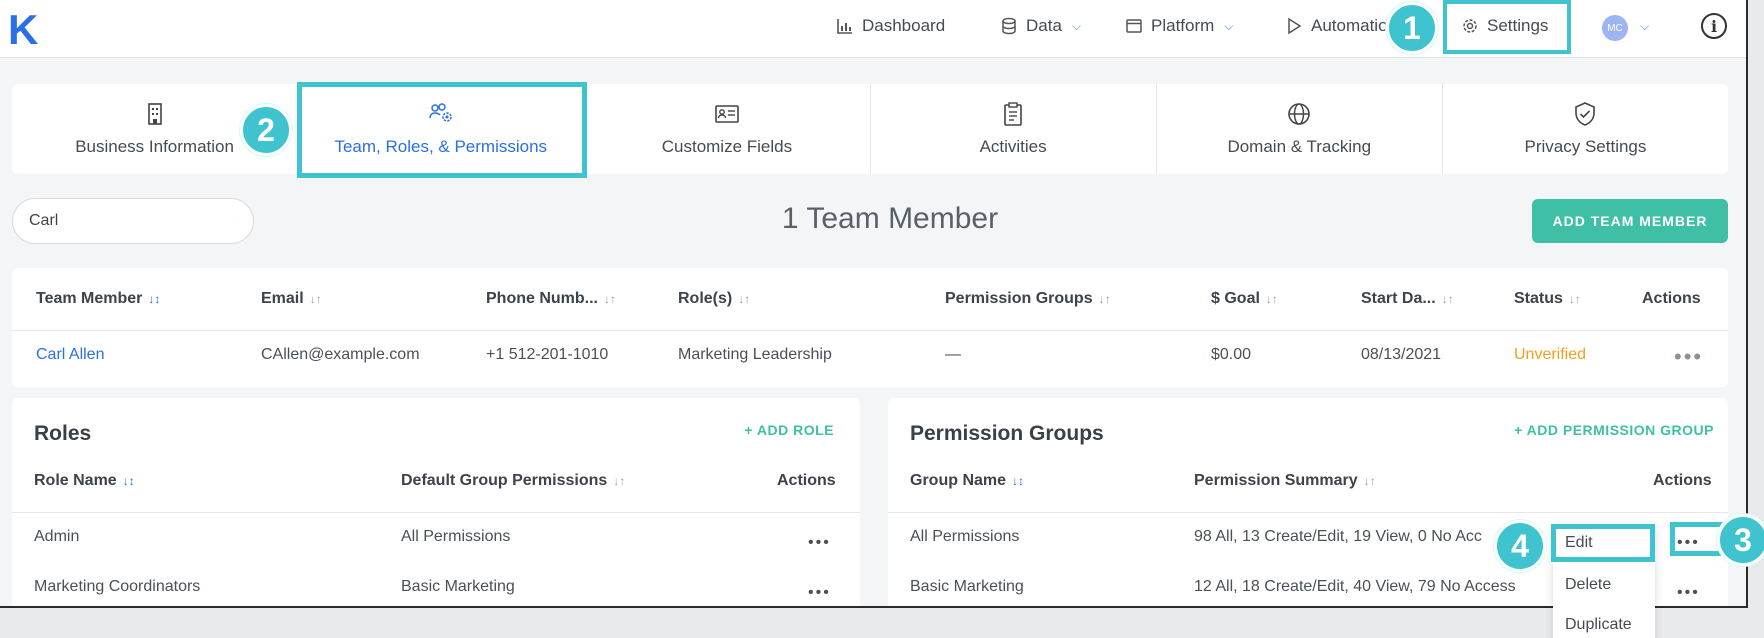 Image resolution: width=1764 pixels, height=638 pixels. What do you see at coordinates (441, 129) in the screenshot?
I see `tab-team-roles-permissions: Team, Roles, & Permissions` at bounding box center [441, 129].